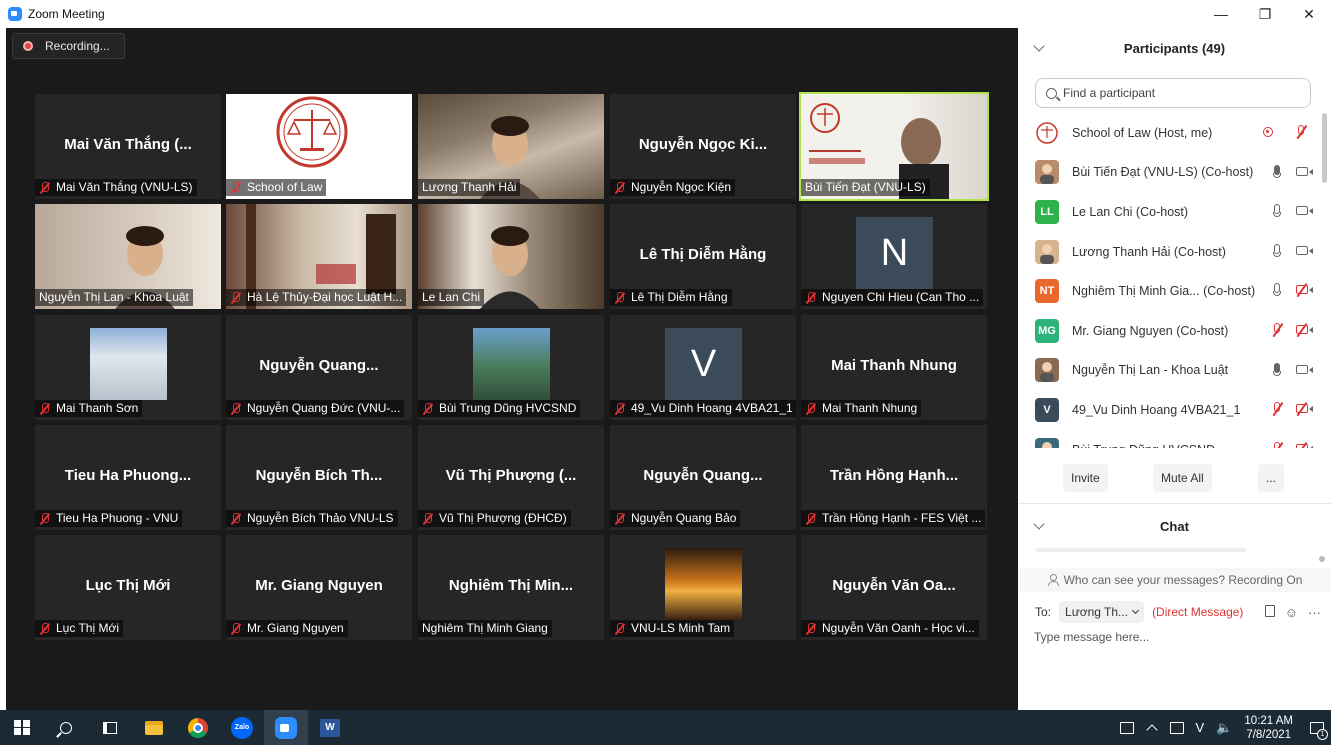 The width and height of the screenshot is (1331, 745). What do you see at coordinates (110, 727) in the screenshot?
I see `task-view-button` at bounding box center [110, 727].